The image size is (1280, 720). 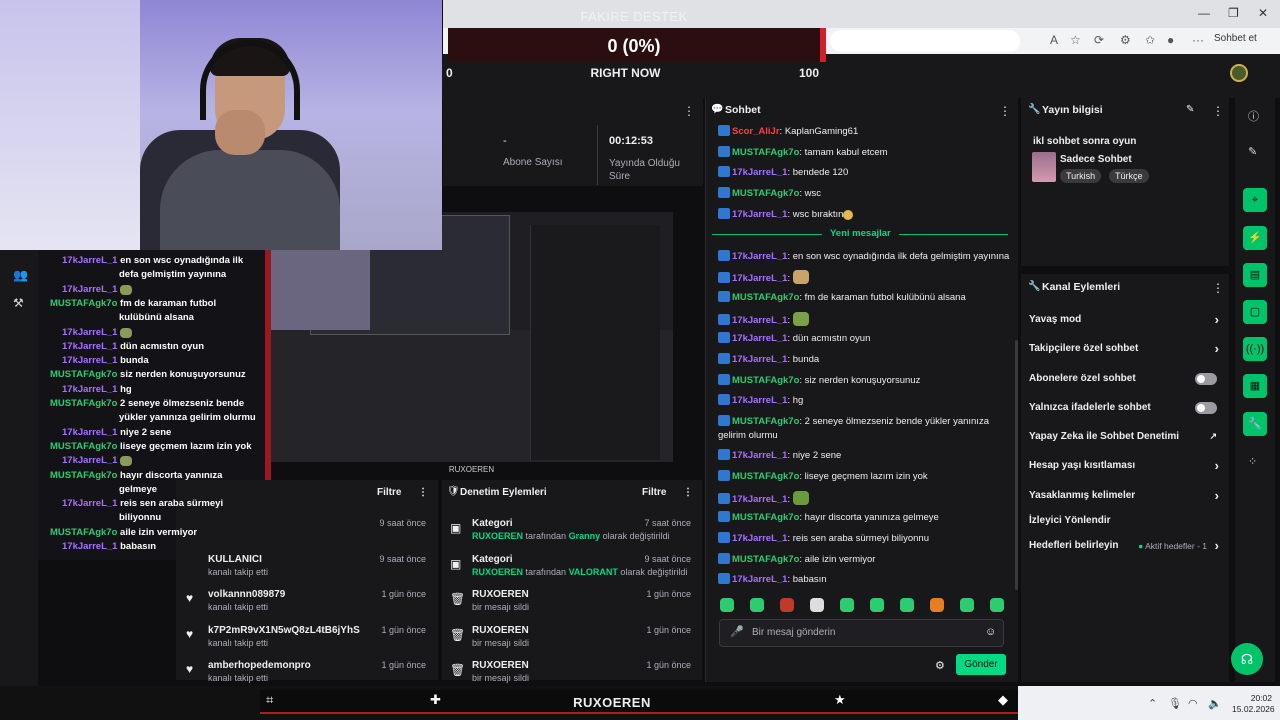 I want to click on channel-action-2: Abonelere özel sohbet, so click(x=1126, y=383).